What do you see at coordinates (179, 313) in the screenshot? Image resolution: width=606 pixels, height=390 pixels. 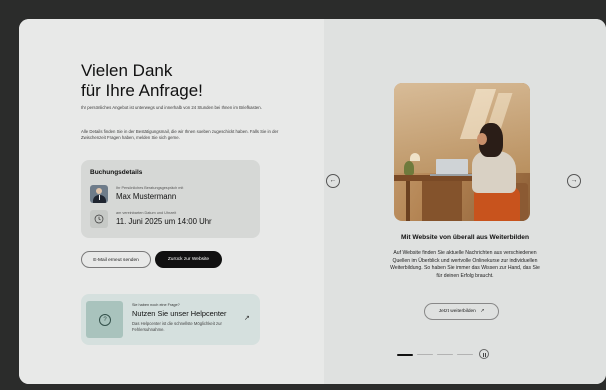 I see `help-title: Nutzen Sie unser Helpcenter` at bounding box center [179, 313].